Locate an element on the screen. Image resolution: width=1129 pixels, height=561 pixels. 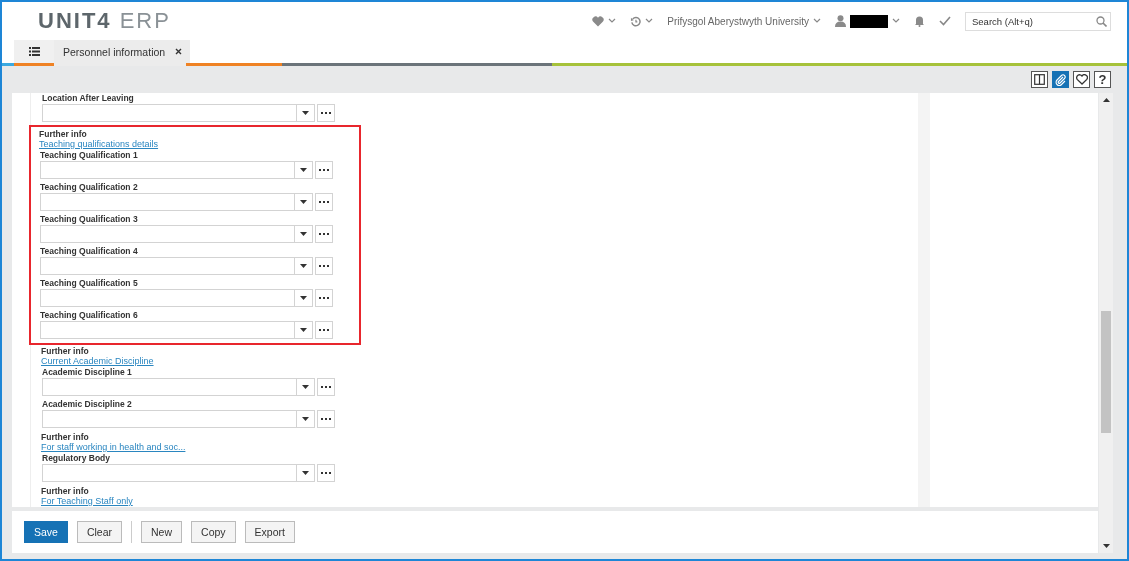
help-button: ? is located at coordinates (1102, 79).